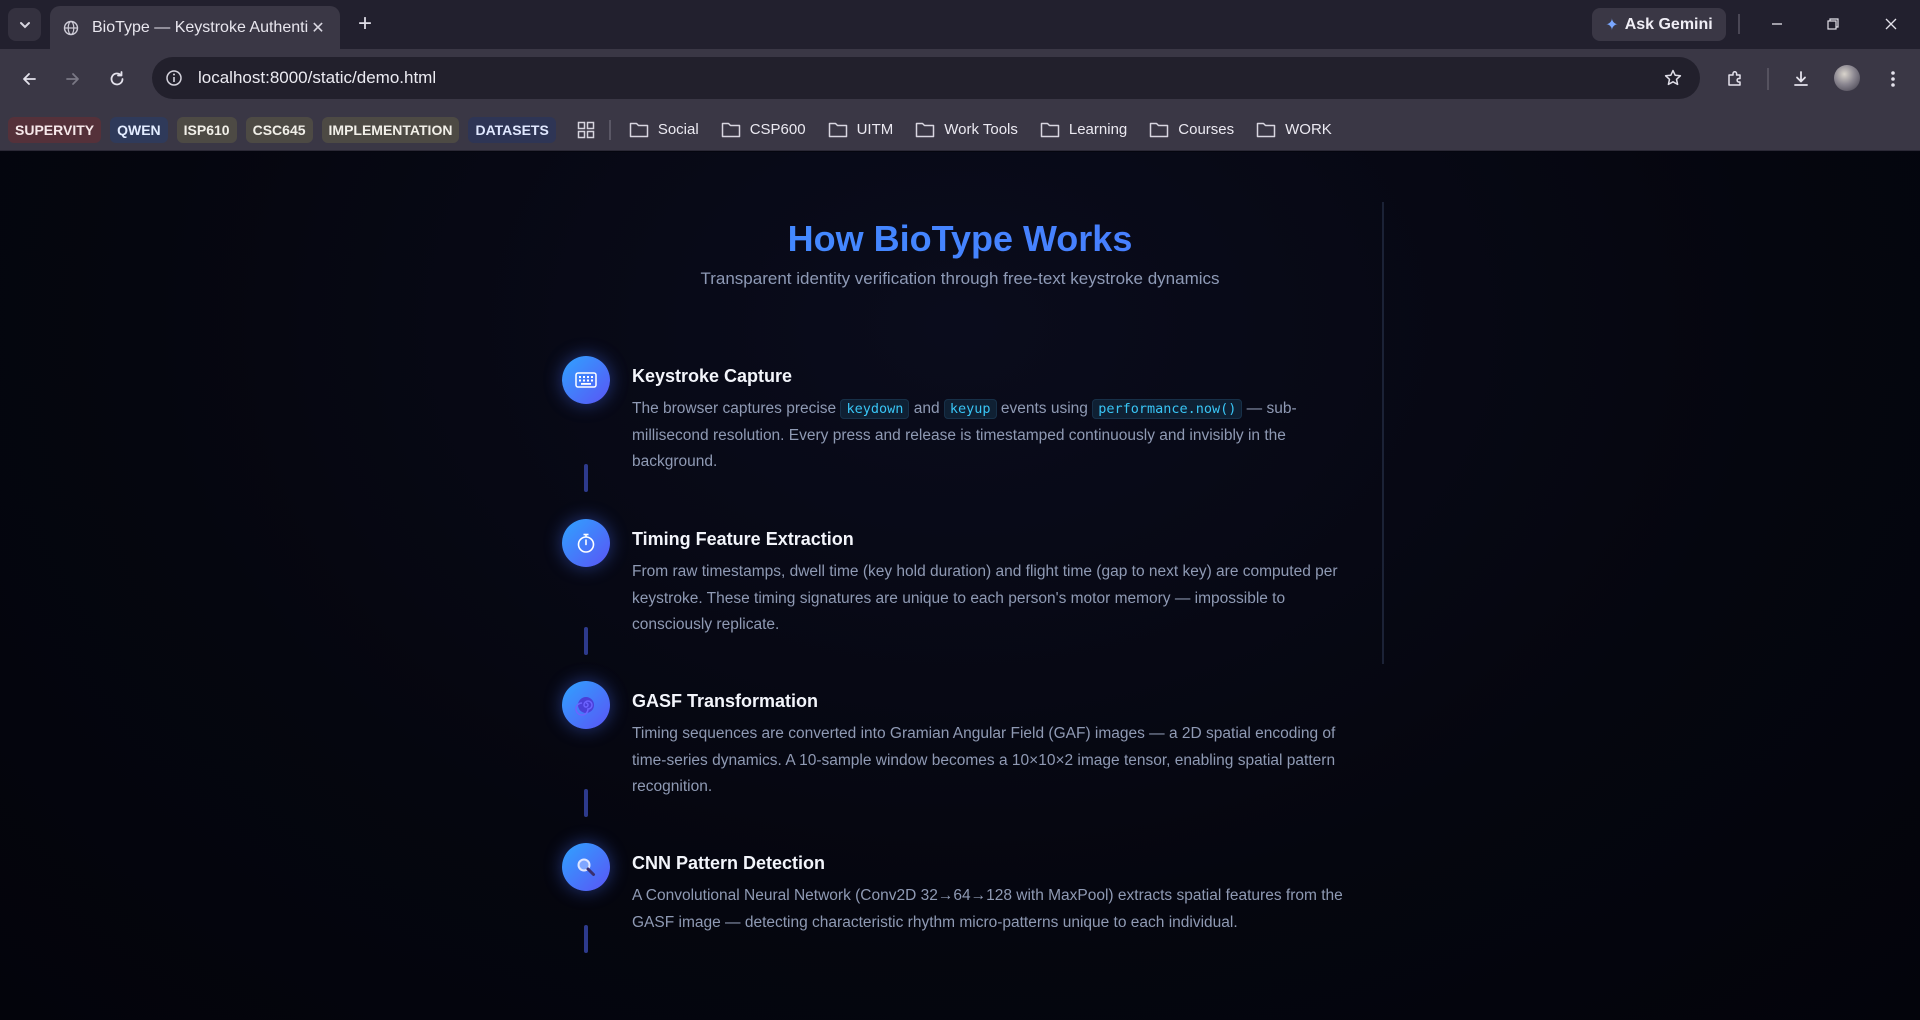  Describe the element at coordinates (725, 701) in the screenshot. I see `step-title: GASF Transformation` at that location.